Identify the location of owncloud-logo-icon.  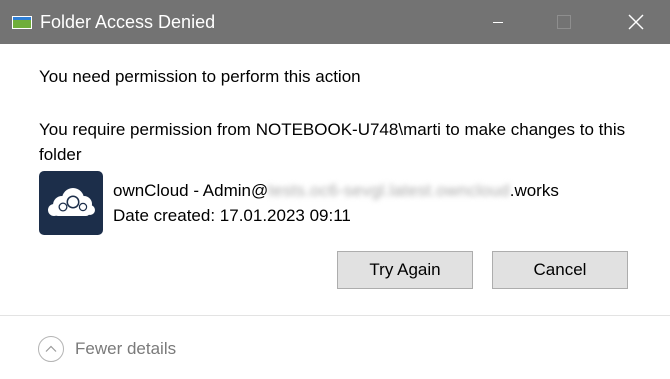
(71, 203).